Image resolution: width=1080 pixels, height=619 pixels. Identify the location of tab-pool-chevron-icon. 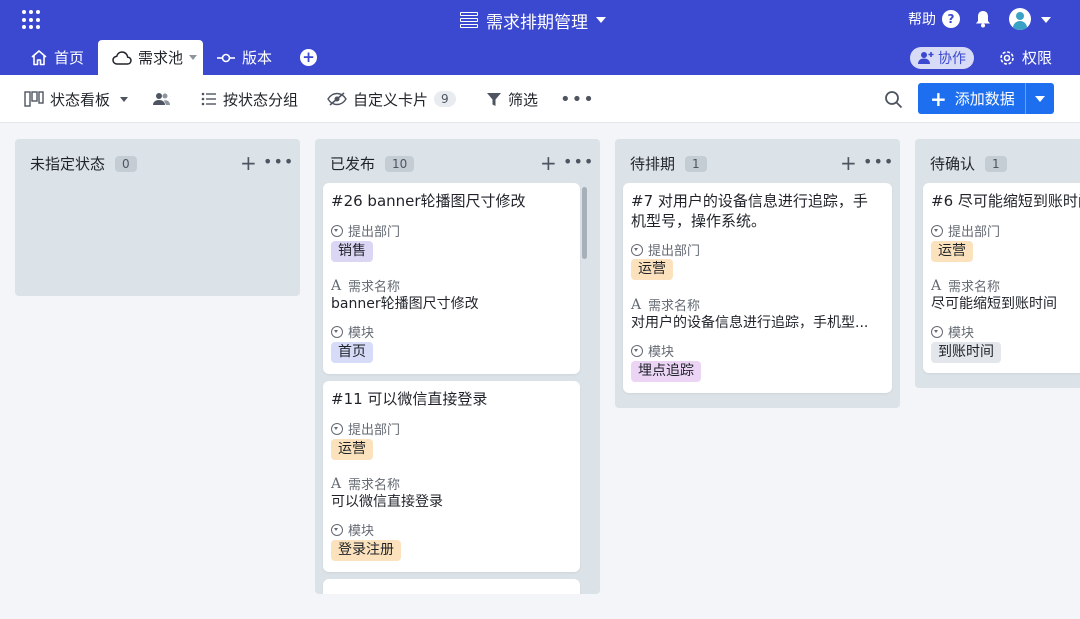
(193, 57).